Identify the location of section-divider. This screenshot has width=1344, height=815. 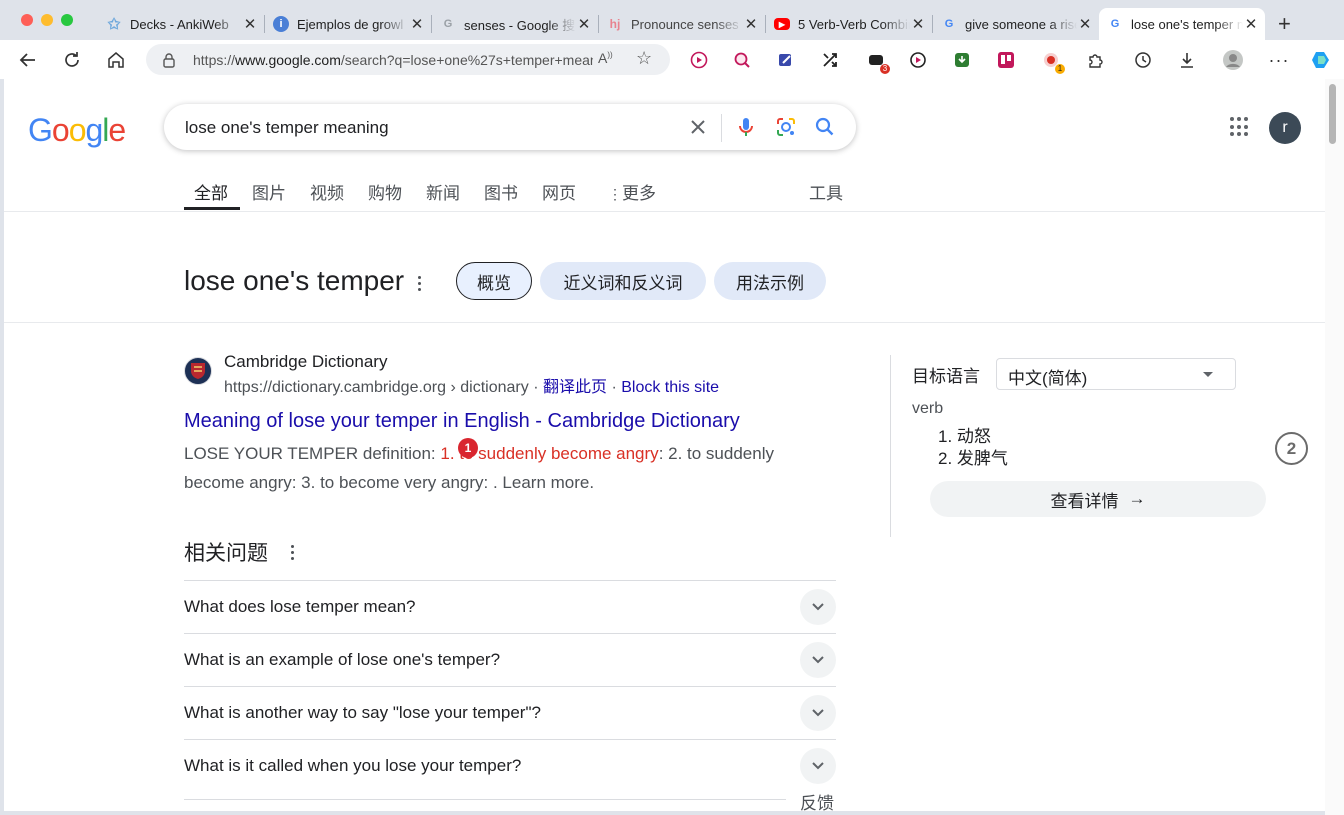
(664, 322).